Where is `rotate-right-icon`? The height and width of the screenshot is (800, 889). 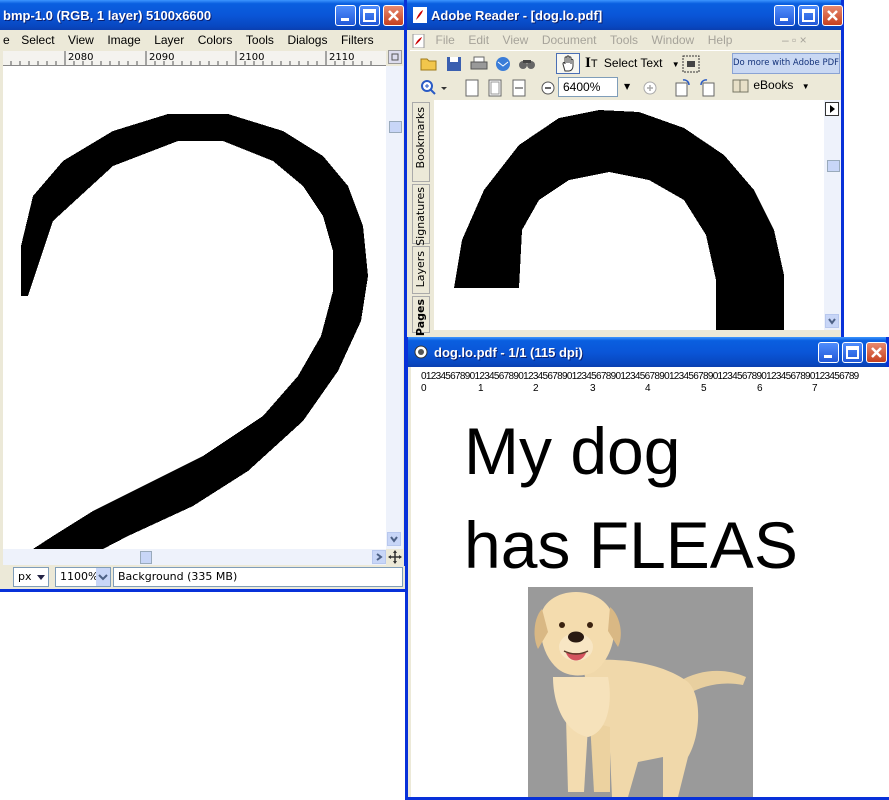
rotate-right-icon is located at coordinates (707, 88).